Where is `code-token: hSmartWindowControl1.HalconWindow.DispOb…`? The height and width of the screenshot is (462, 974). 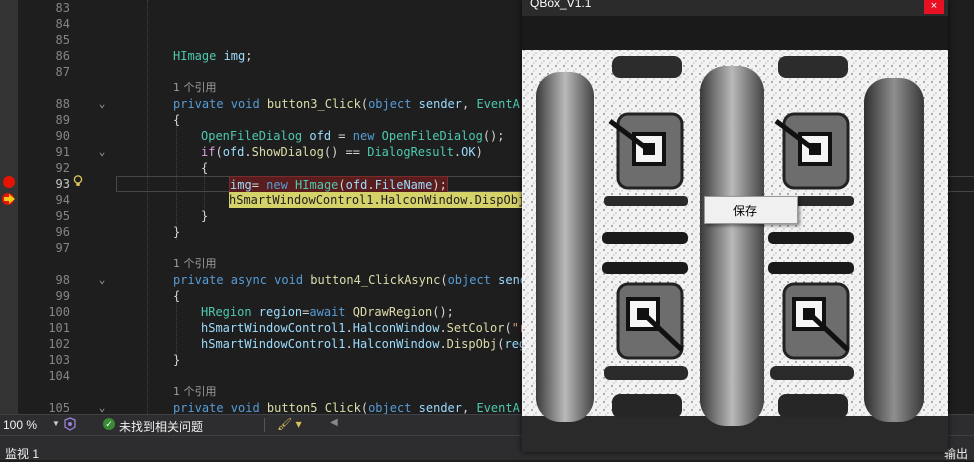 code-token: hSmartWindowControl1.HalconWindow.DispOb… is located at coordinates (381, 200).